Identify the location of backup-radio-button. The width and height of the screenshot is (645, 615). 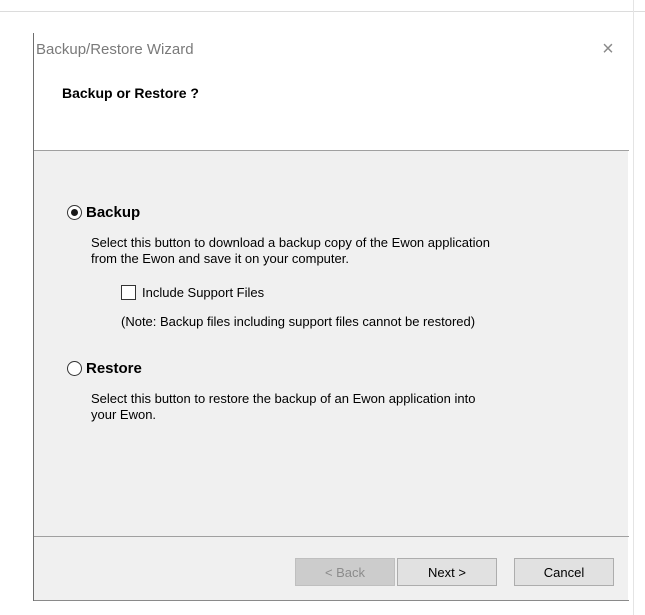
(74, 212).